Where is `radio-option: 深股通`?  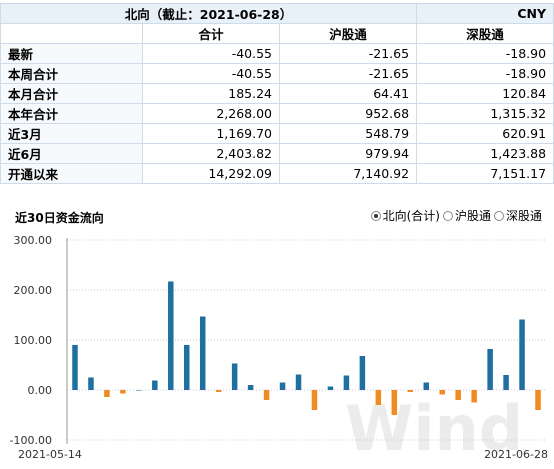 radio-option: 深股通 is located at coordinates (517, 215).